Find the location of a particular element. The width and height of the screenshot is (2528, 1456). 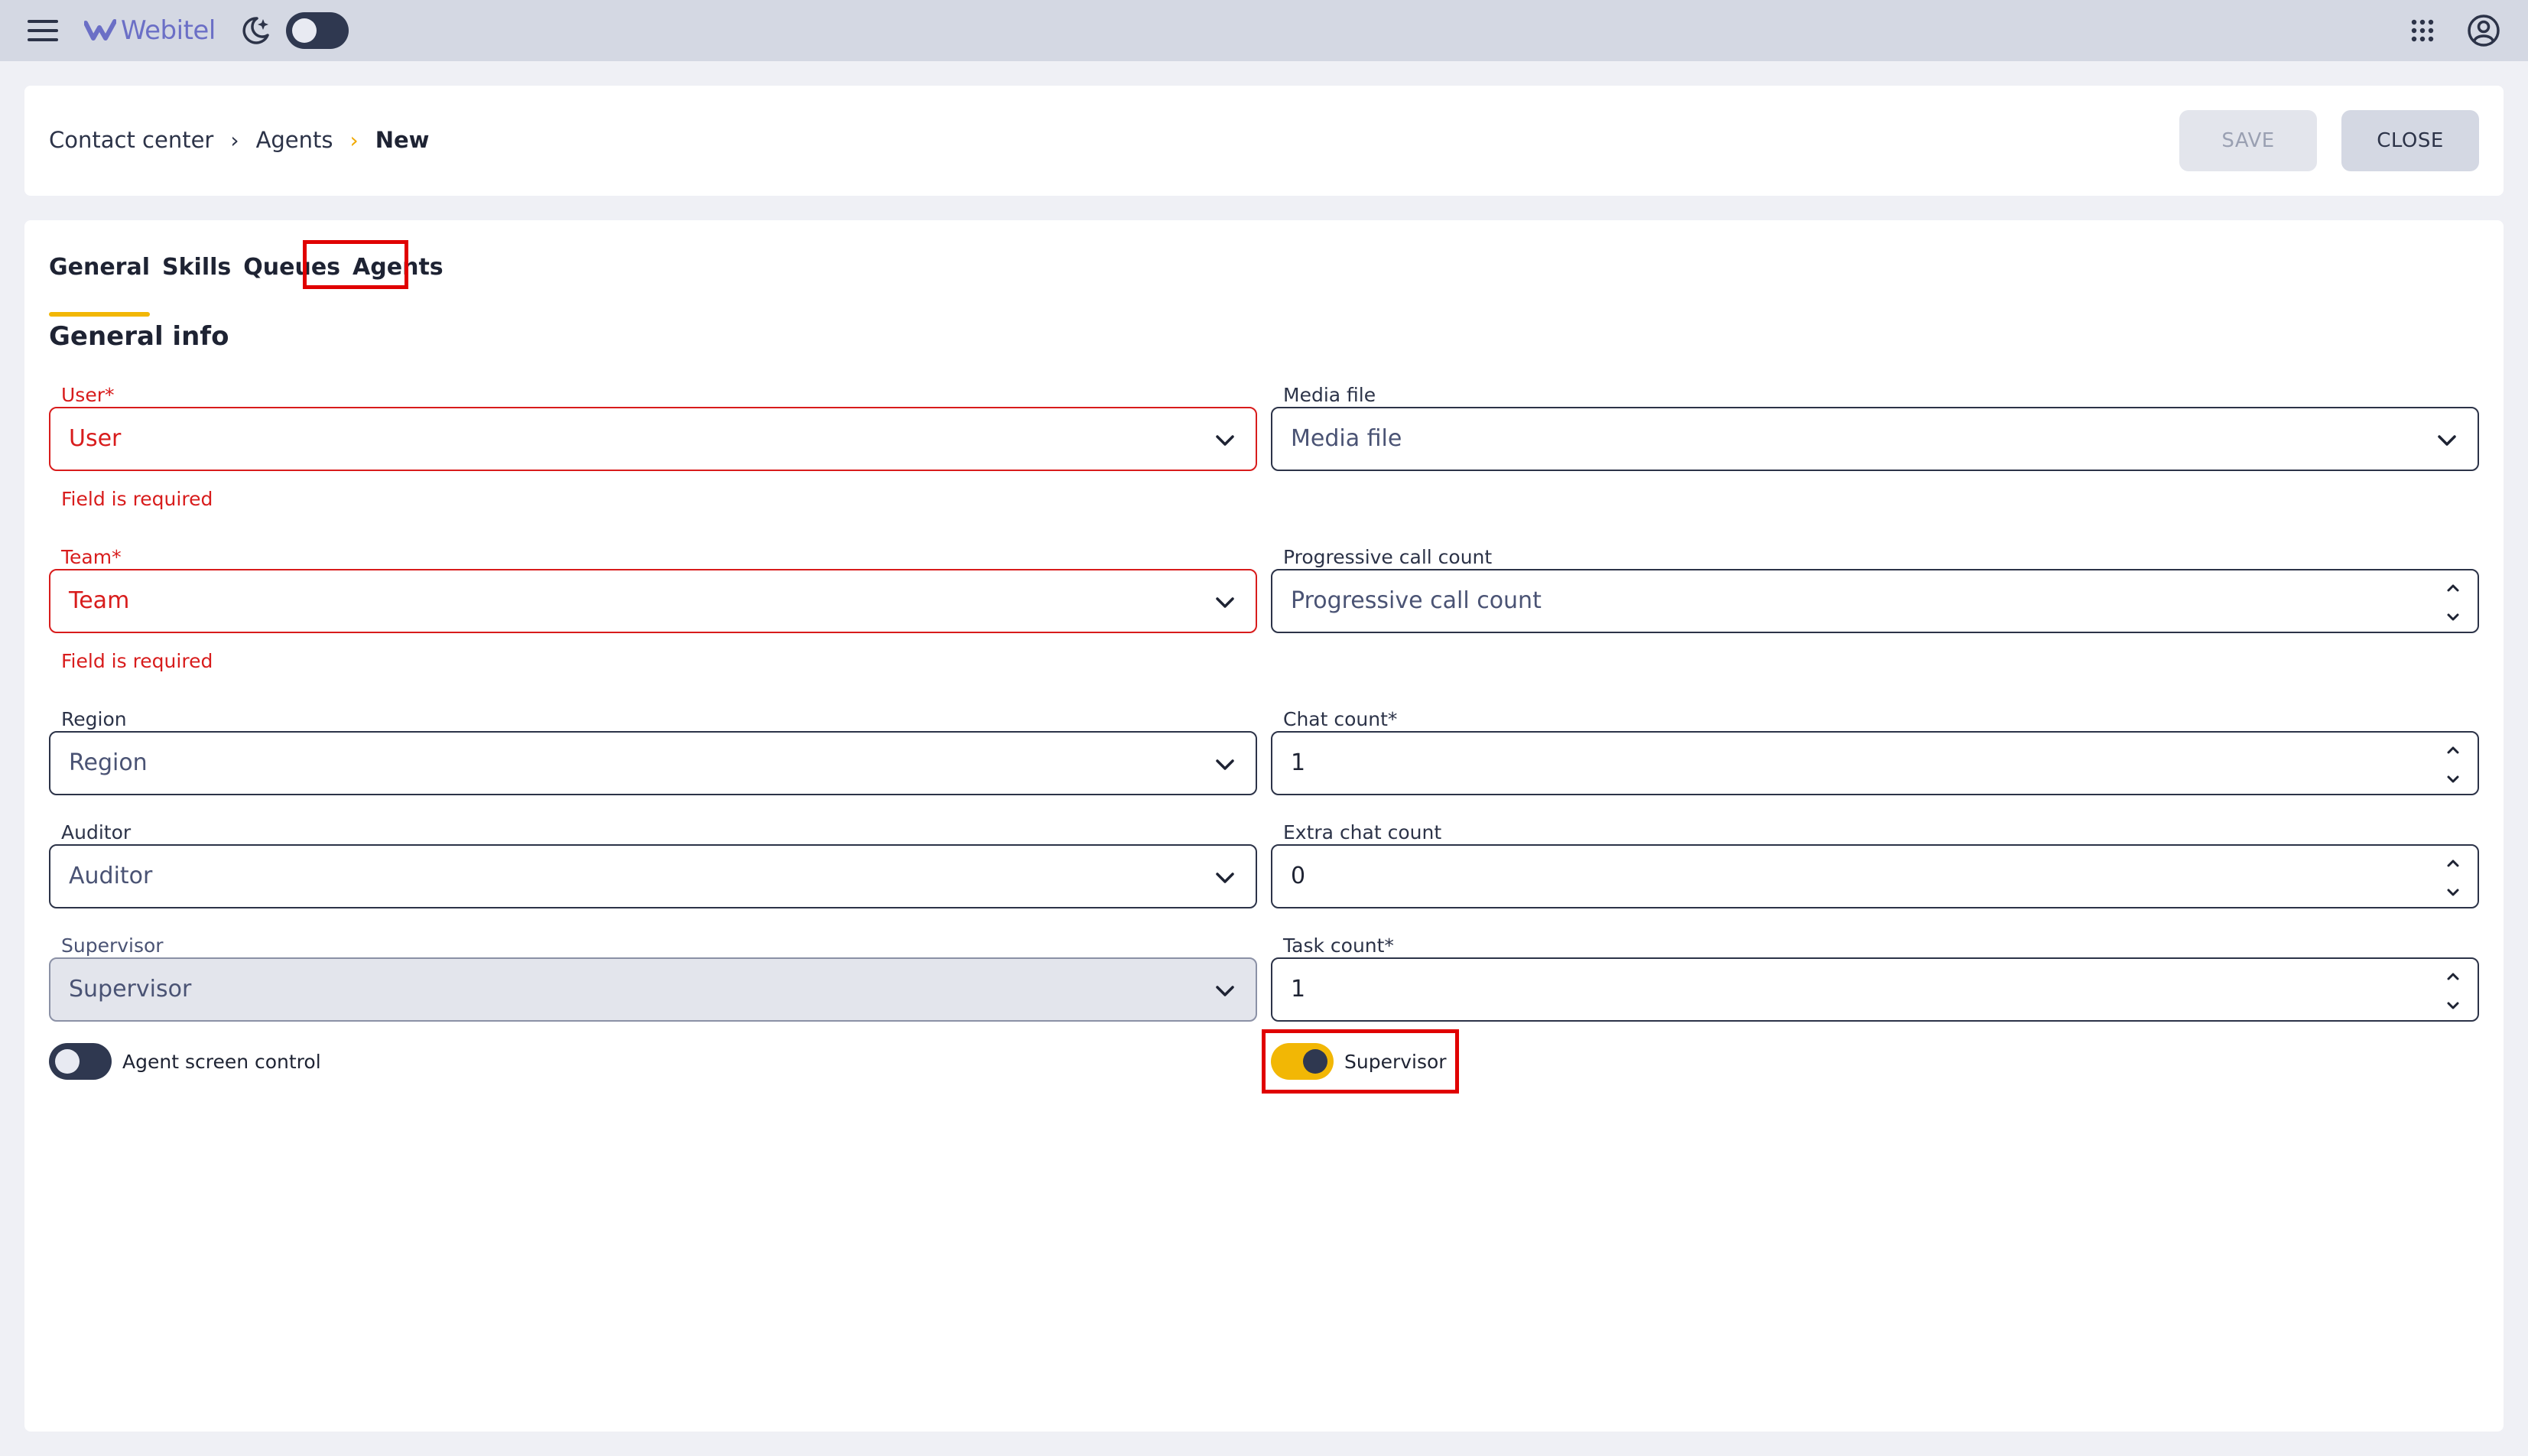

region-label: Region is located at coordinates (94, 719).